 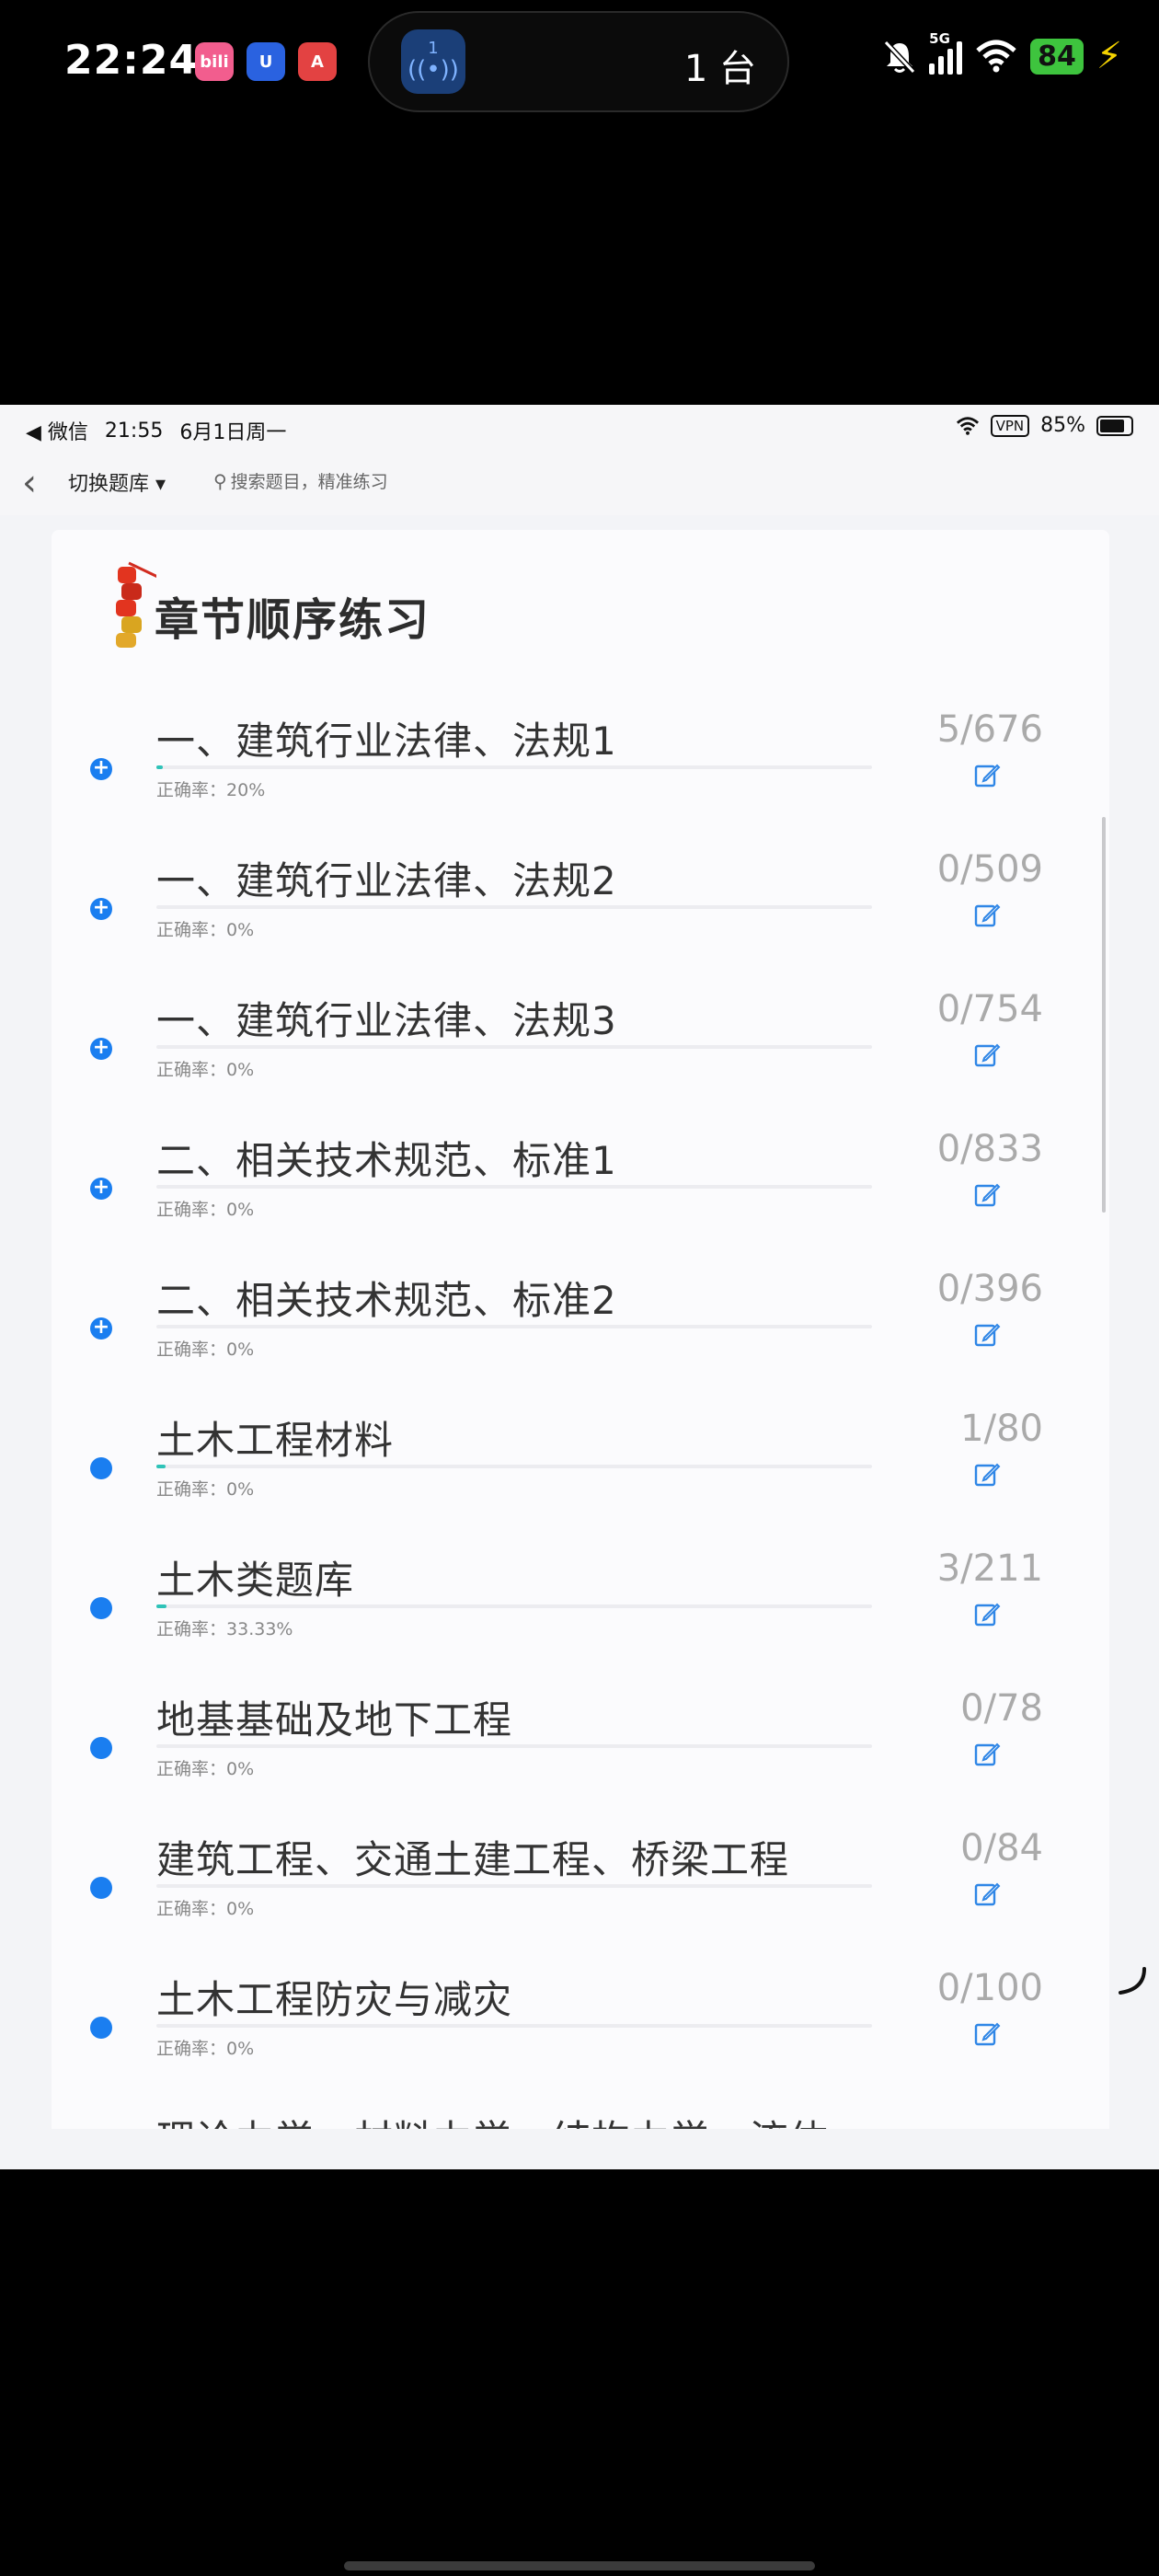 What do you see at coordinates (579, 428) in the screenshot?
I see `inner-status-bar: ◀ 微信 21:55 6月1日周一 VPN 85%` at bounding box center [579, 428].